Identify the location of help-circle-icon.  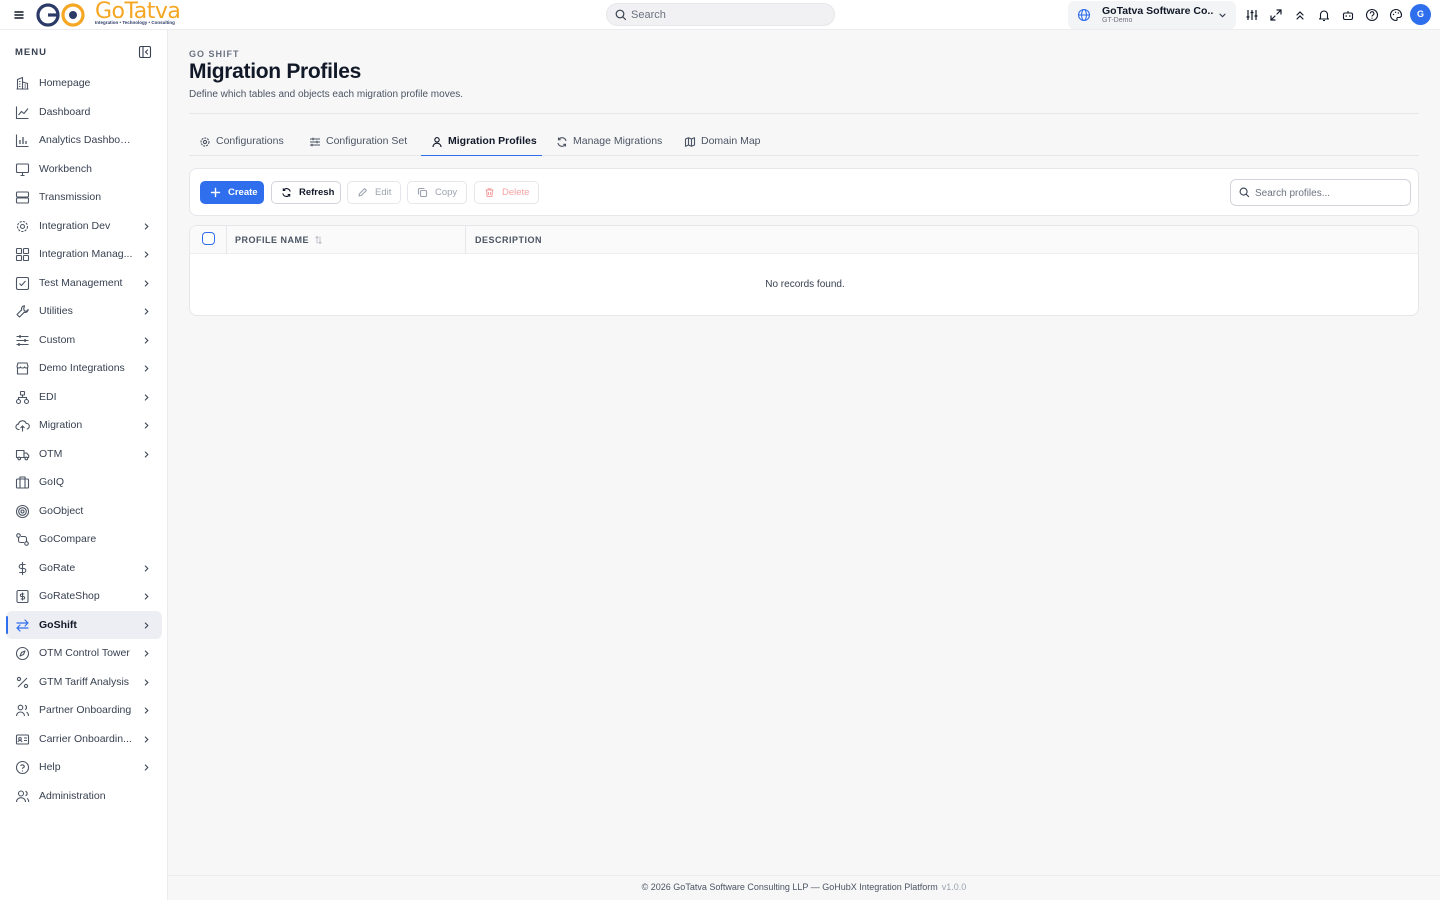
(22, 767).